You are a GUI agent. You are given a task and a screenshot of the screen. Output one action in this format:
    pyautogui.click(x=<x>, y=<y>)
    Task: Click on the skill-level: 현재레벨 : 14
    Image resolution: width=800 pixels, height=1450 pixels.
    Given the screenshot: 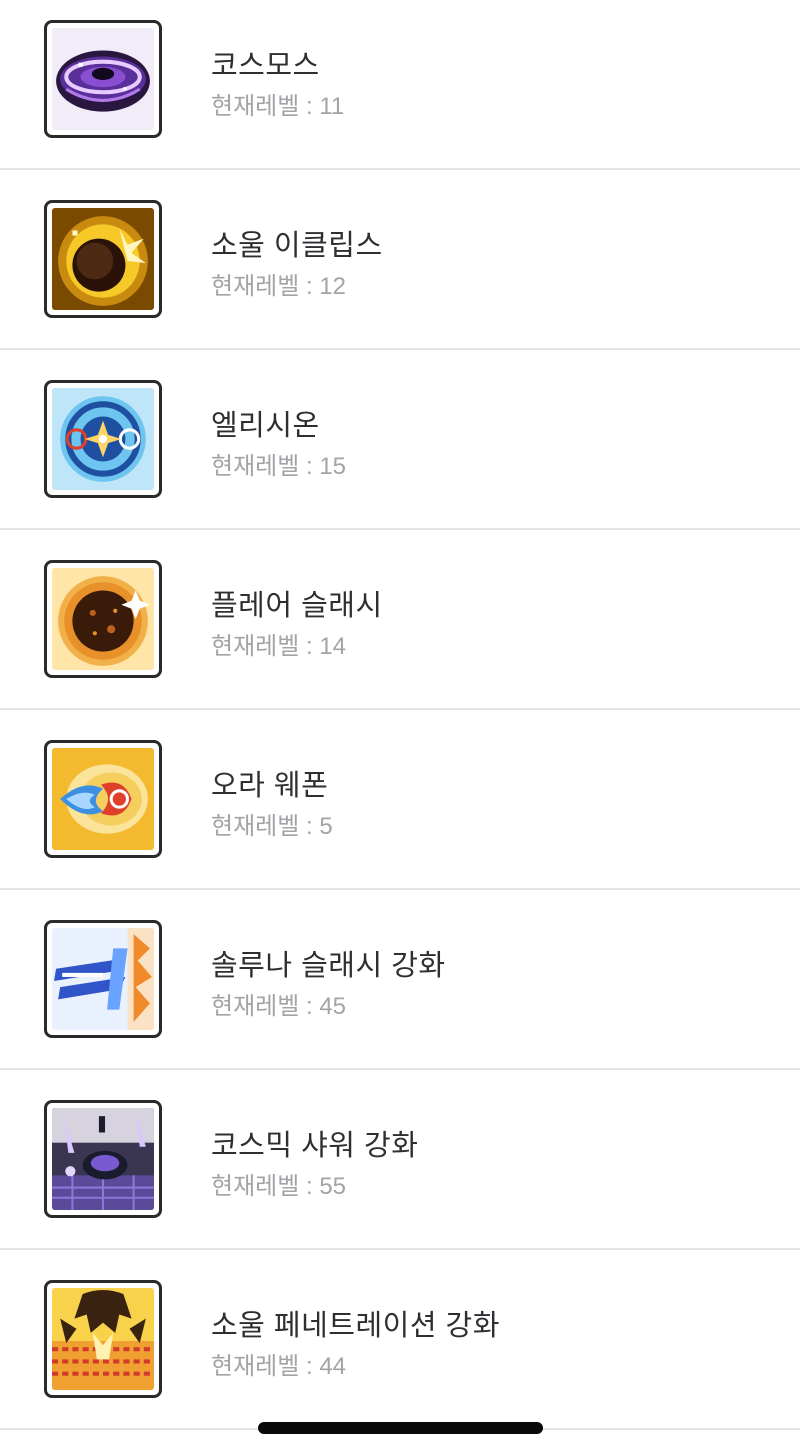 What is the action you would take?
    pyautogui.click(x=279, y=646)
    